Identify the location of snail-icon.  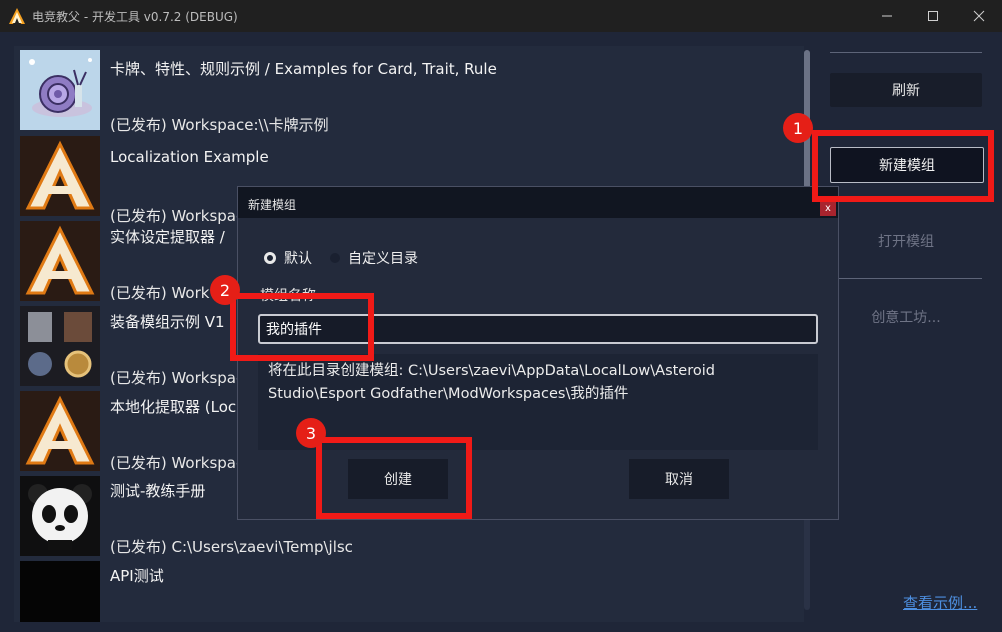
(60, 87).